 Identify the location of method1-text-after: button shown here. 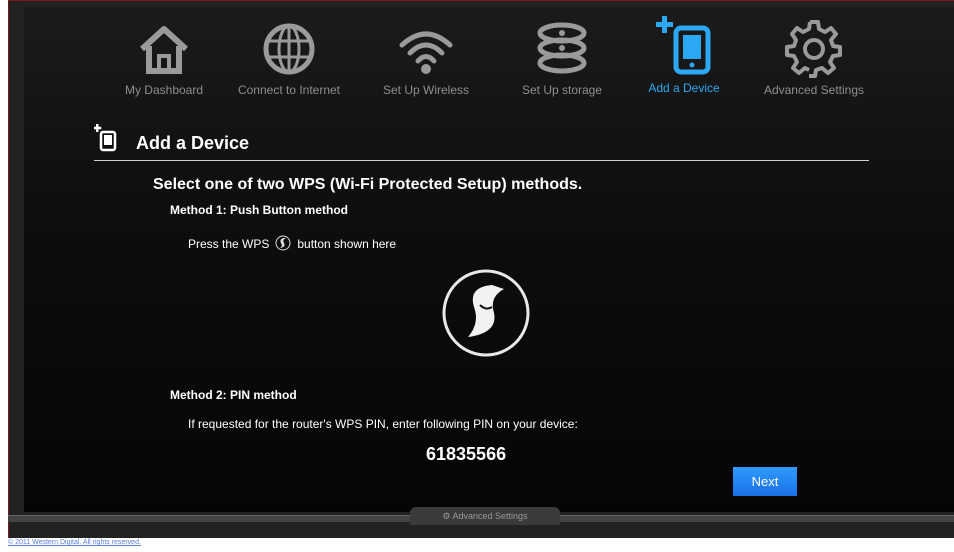
(347, 244).